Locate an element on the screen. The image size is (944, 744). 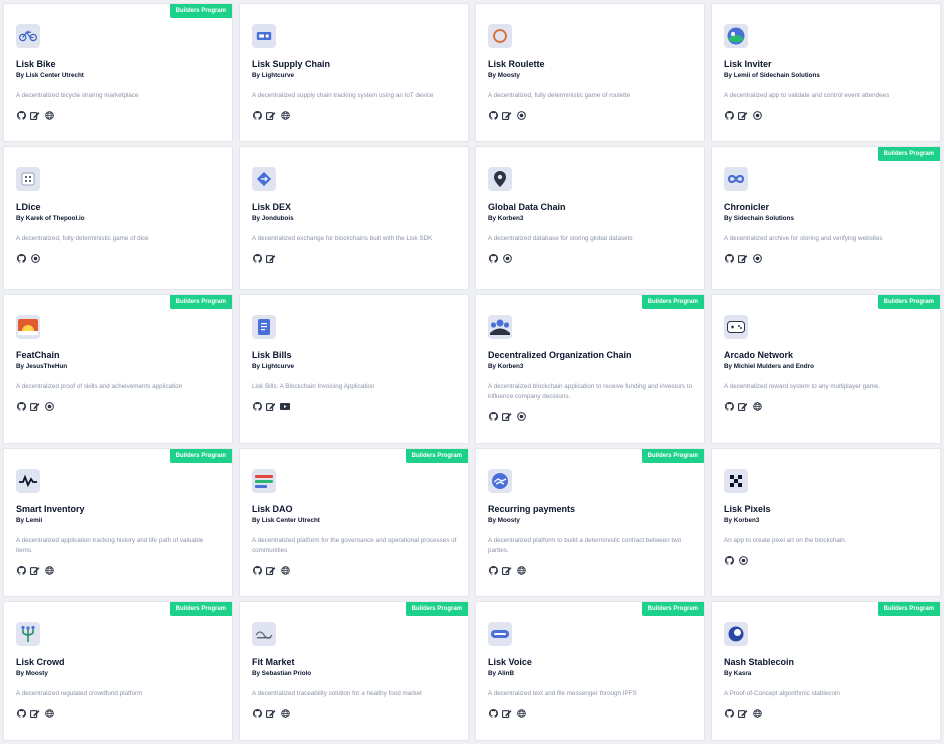
dapp-title: Lisk Crowd is located at coordinates (40, 662).